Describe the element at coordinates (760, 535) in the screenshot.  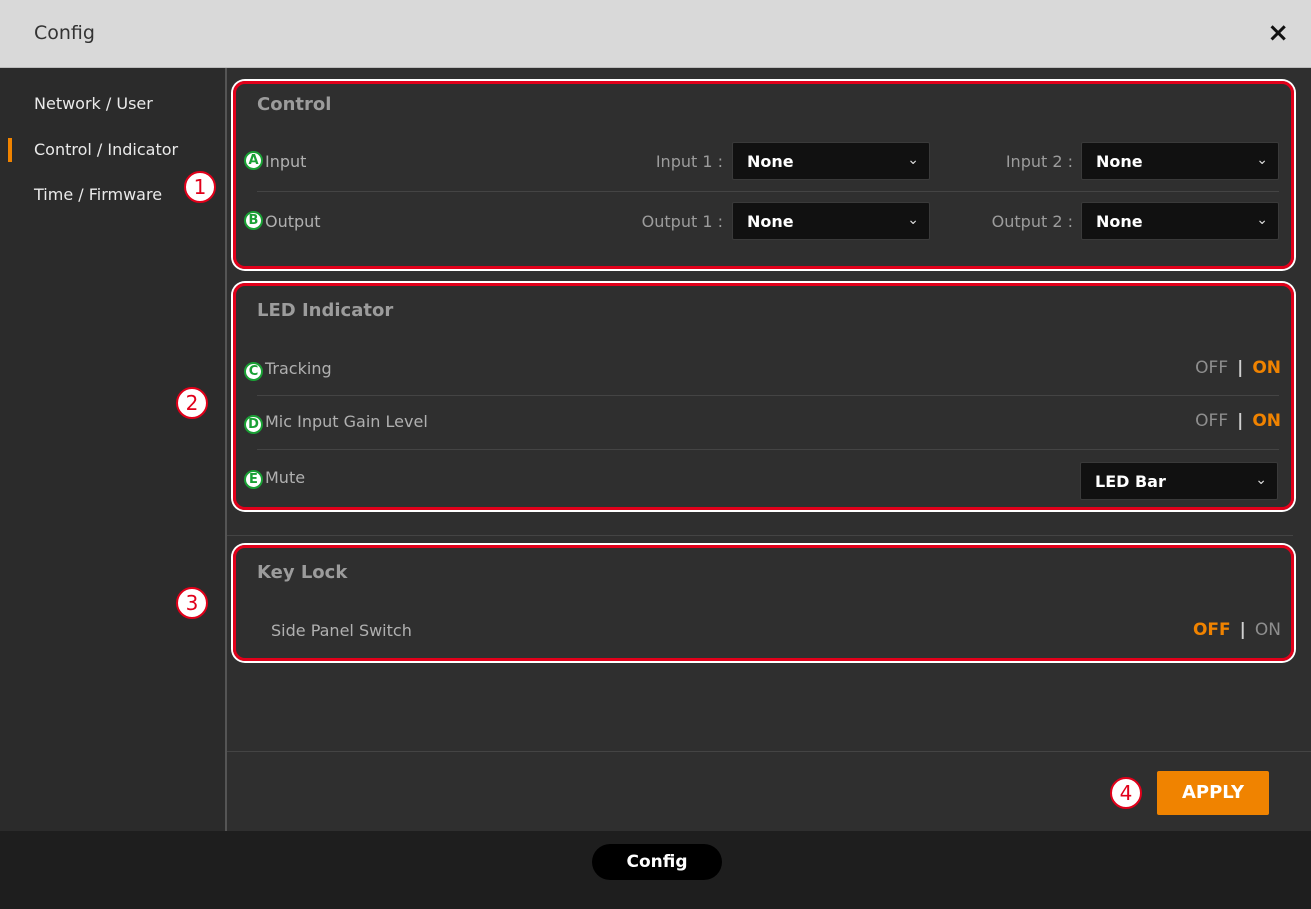
I see `section-divider` at that location.